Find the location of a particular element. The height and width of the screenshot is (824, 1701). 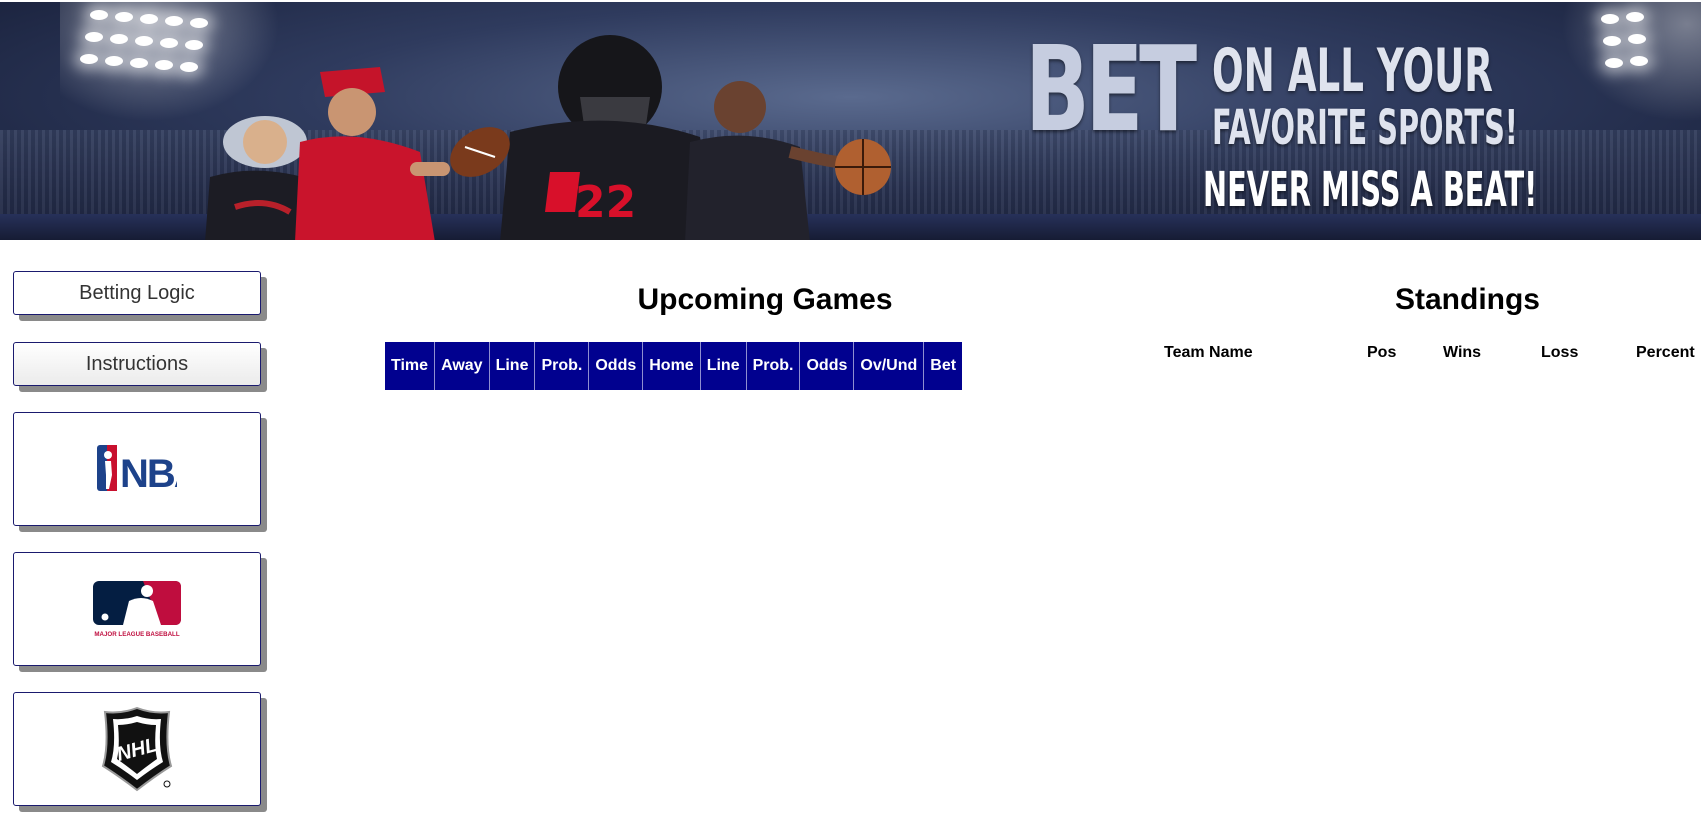

games-col-time-0: Time is located at coordinates (410, 366).